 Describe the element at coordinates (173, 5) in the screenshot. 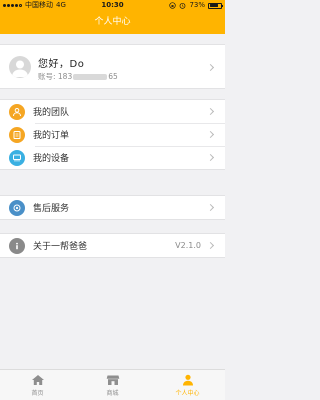

I see `lock-rotation-icon` at that location.